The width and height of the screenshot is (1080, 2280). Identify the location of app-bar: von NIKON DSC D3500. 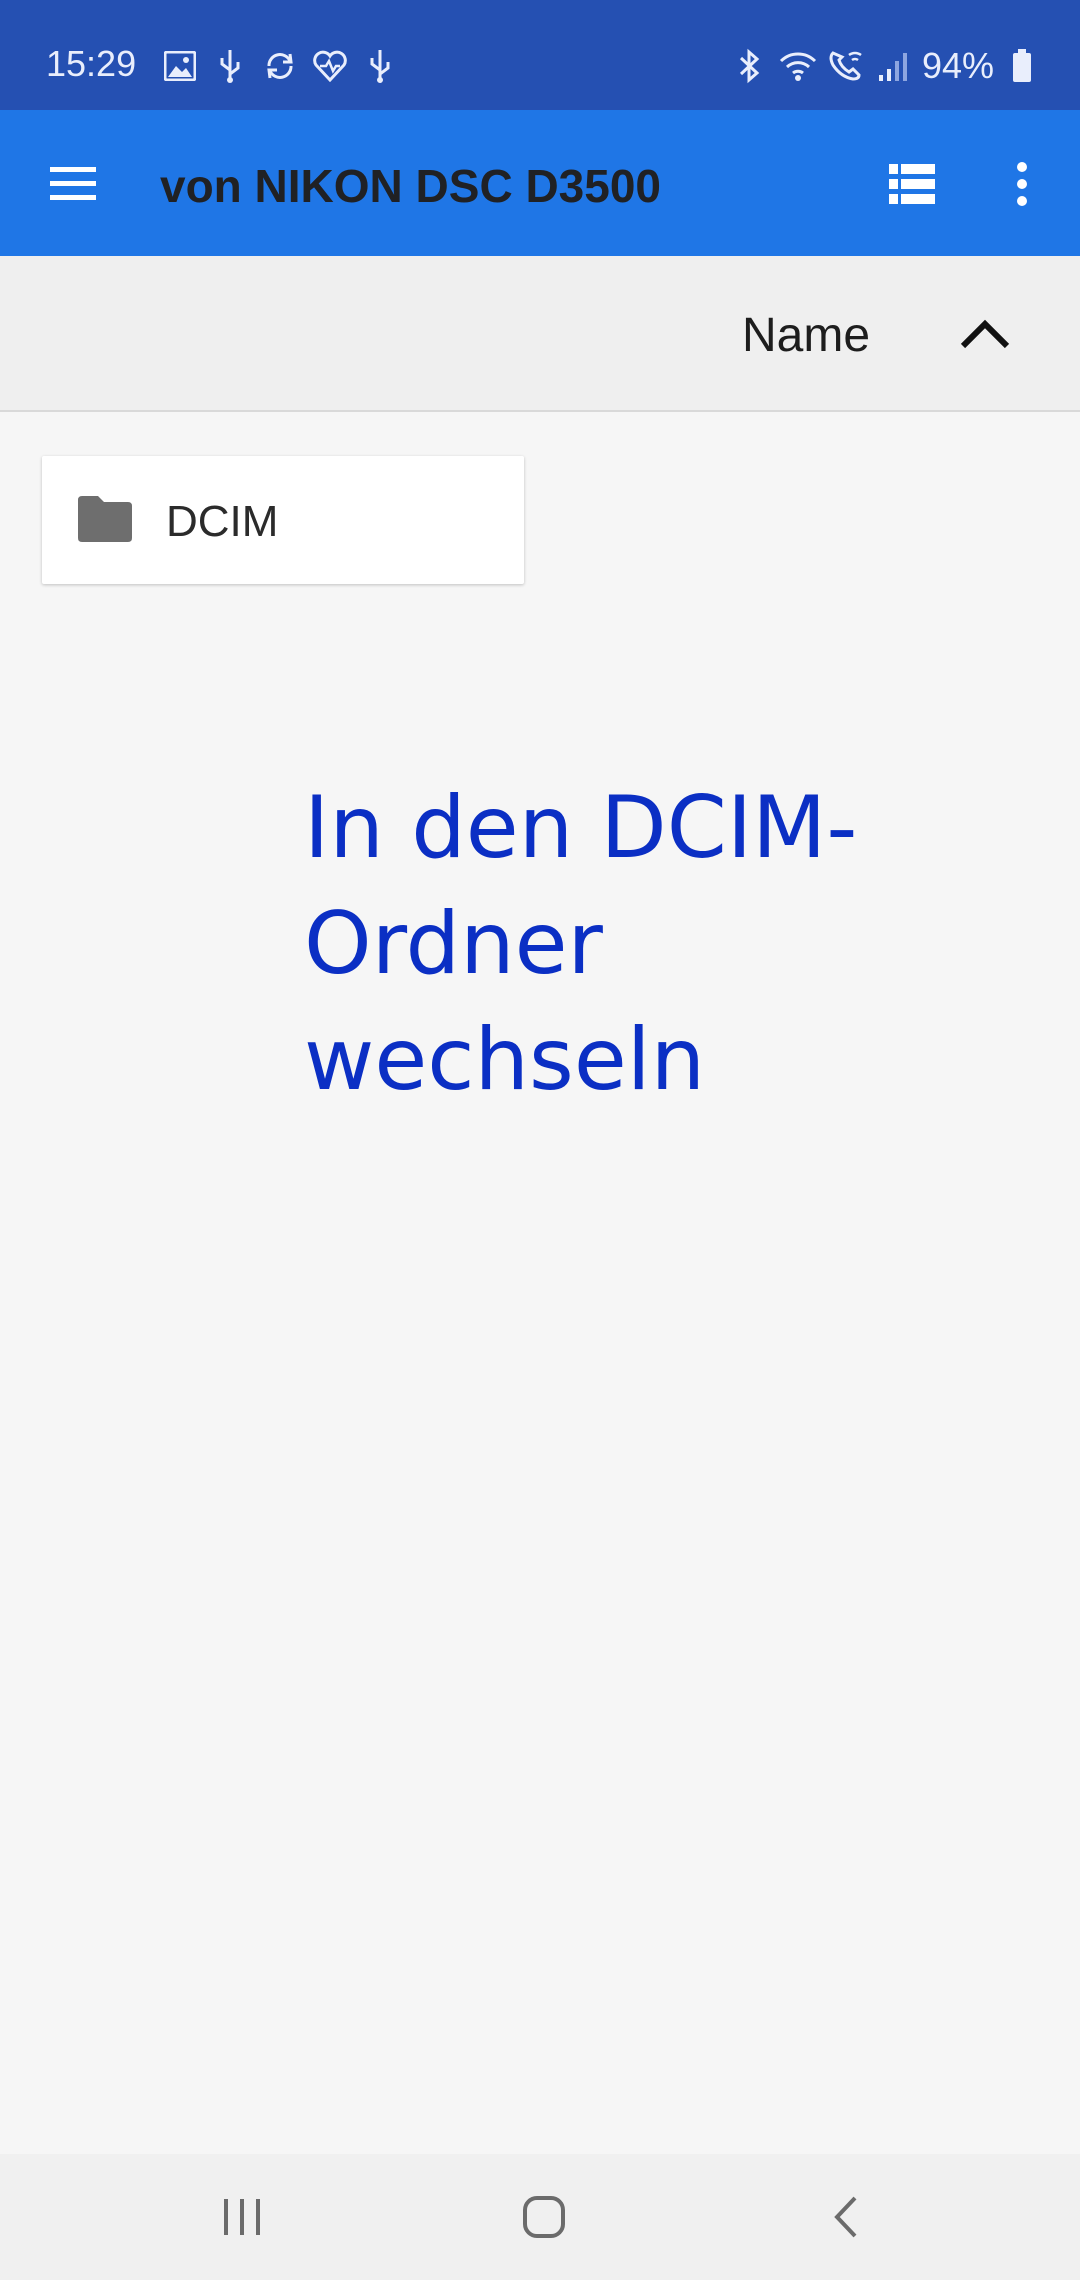
(540, 183).